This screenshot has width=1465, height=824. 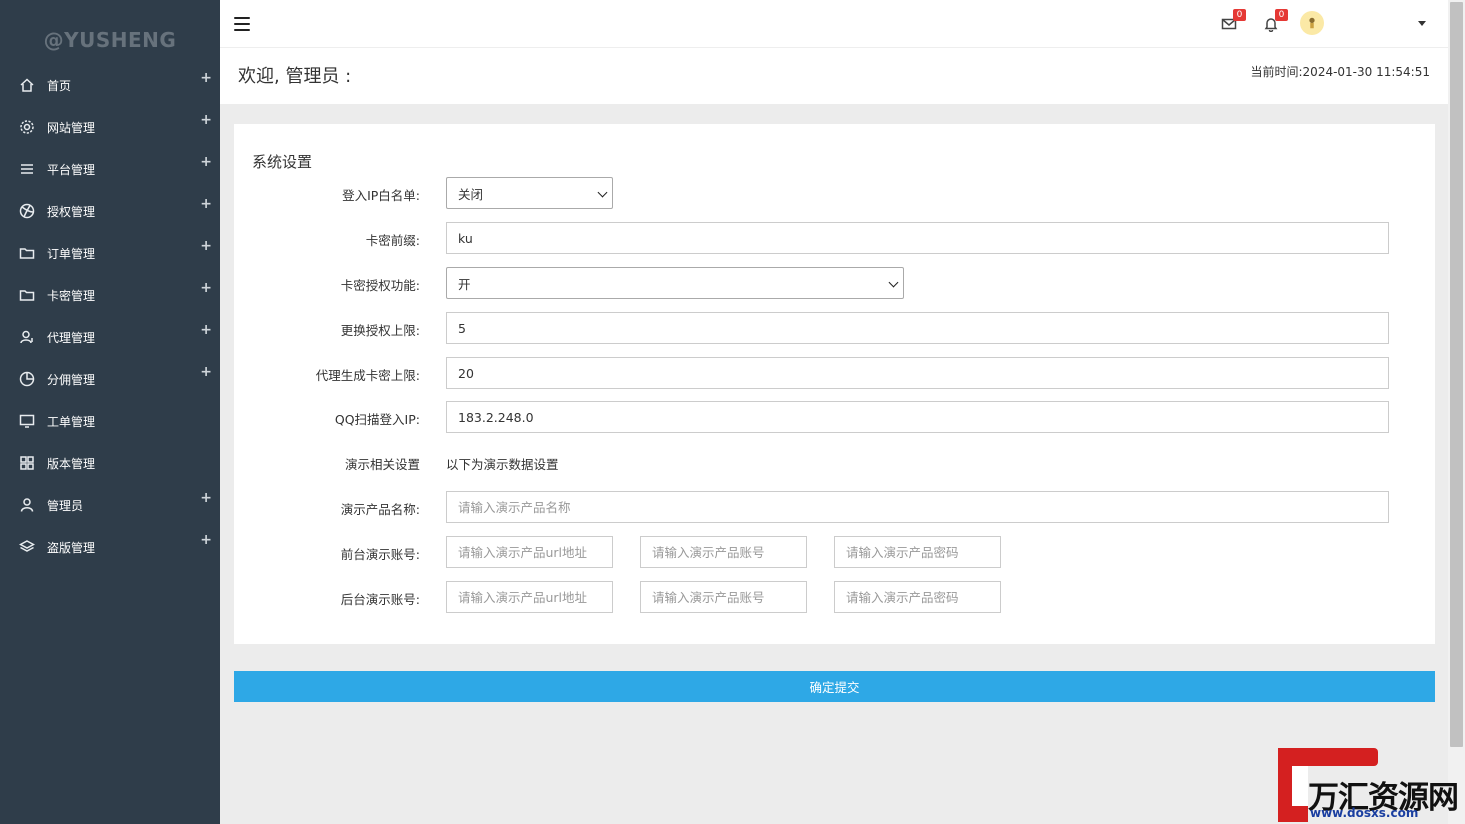 I want to click on submit-button: 确定提交, so click(x=834, y=686).